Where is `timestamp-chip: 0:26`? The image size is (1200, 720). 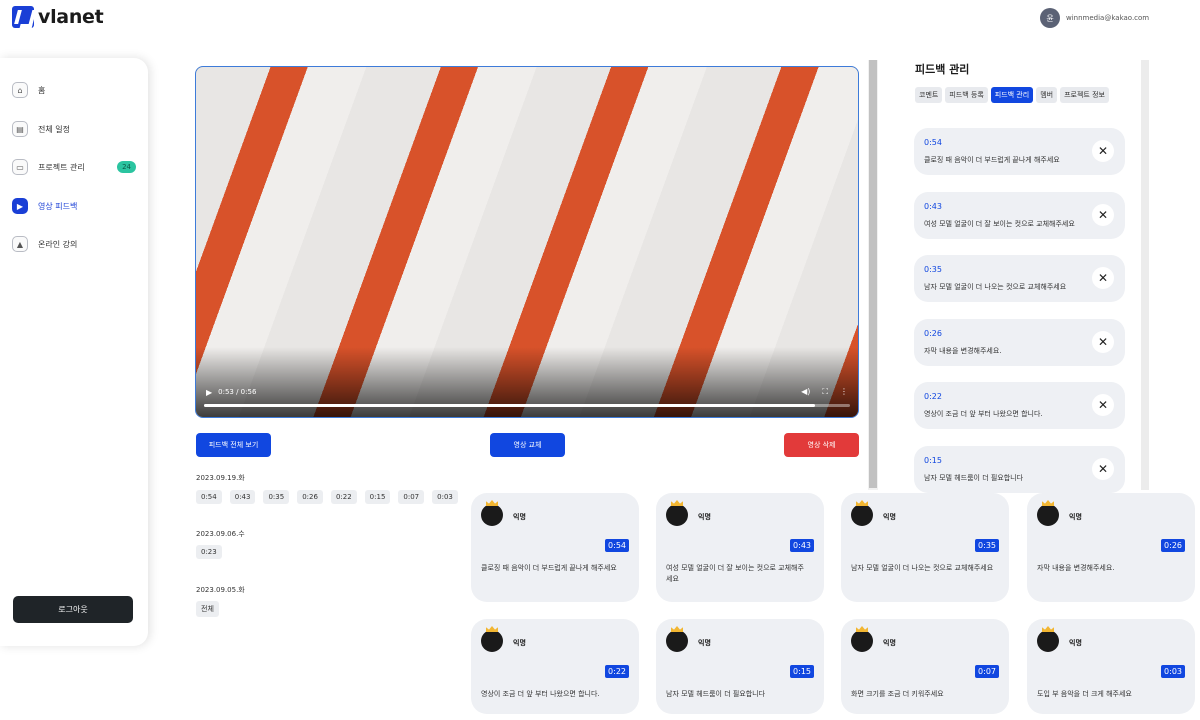 timestamp-chip: 0:26 is located at coordinates (310, 497).